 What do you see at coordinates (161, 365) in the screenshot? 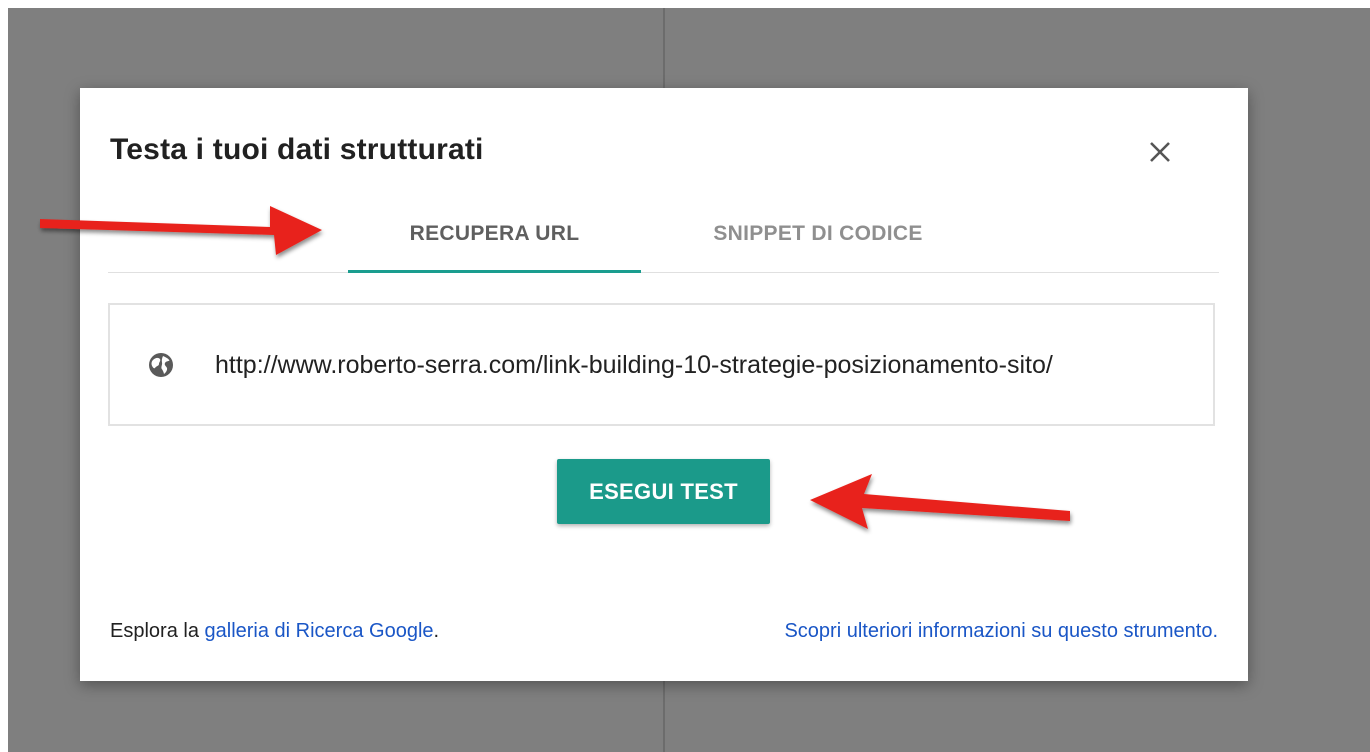
I see `globe-icon` at bounding box center [161, 365].